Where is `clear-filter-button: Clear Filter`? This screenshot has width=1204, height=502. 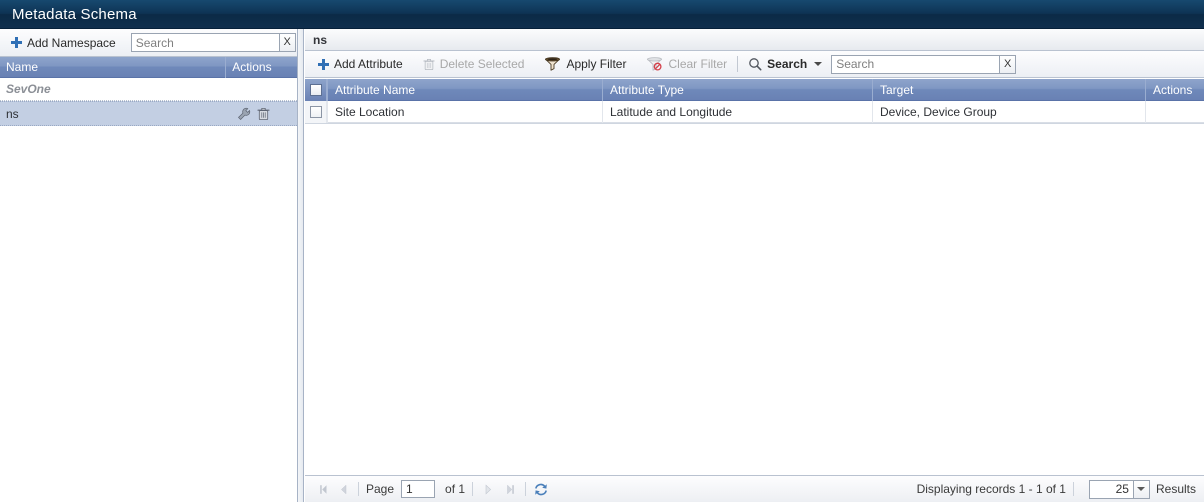 clear-filter-button: Clear Filter is located at coordinates (686, 64).